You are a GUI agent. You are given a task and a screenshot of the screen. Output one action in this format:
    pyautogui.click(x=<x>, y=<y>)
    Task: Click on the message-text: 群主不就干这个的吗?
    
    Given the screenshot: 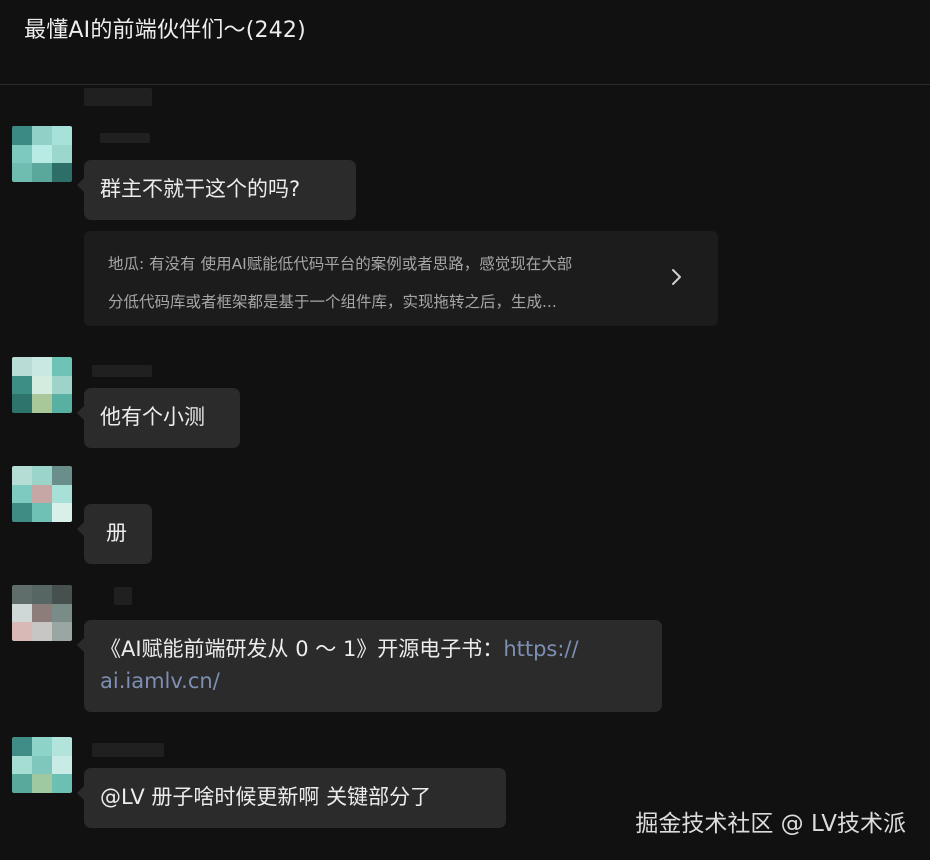 What is the action you would take?
    pyautogui.click(x=200, y=189)
    